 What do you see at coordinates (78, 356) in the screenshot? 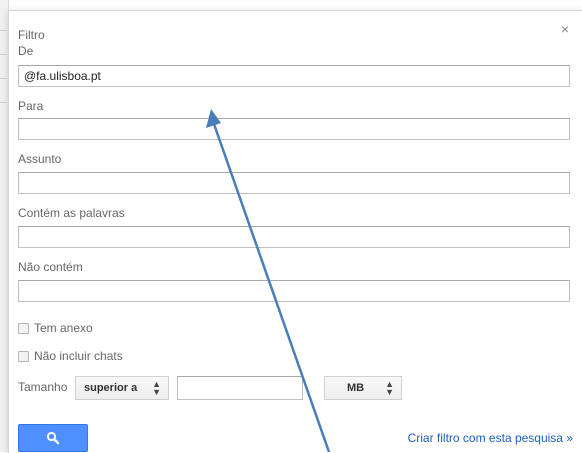
I see `exclude-chats-label: Não incluir chats` at bounding box center [78, 356].